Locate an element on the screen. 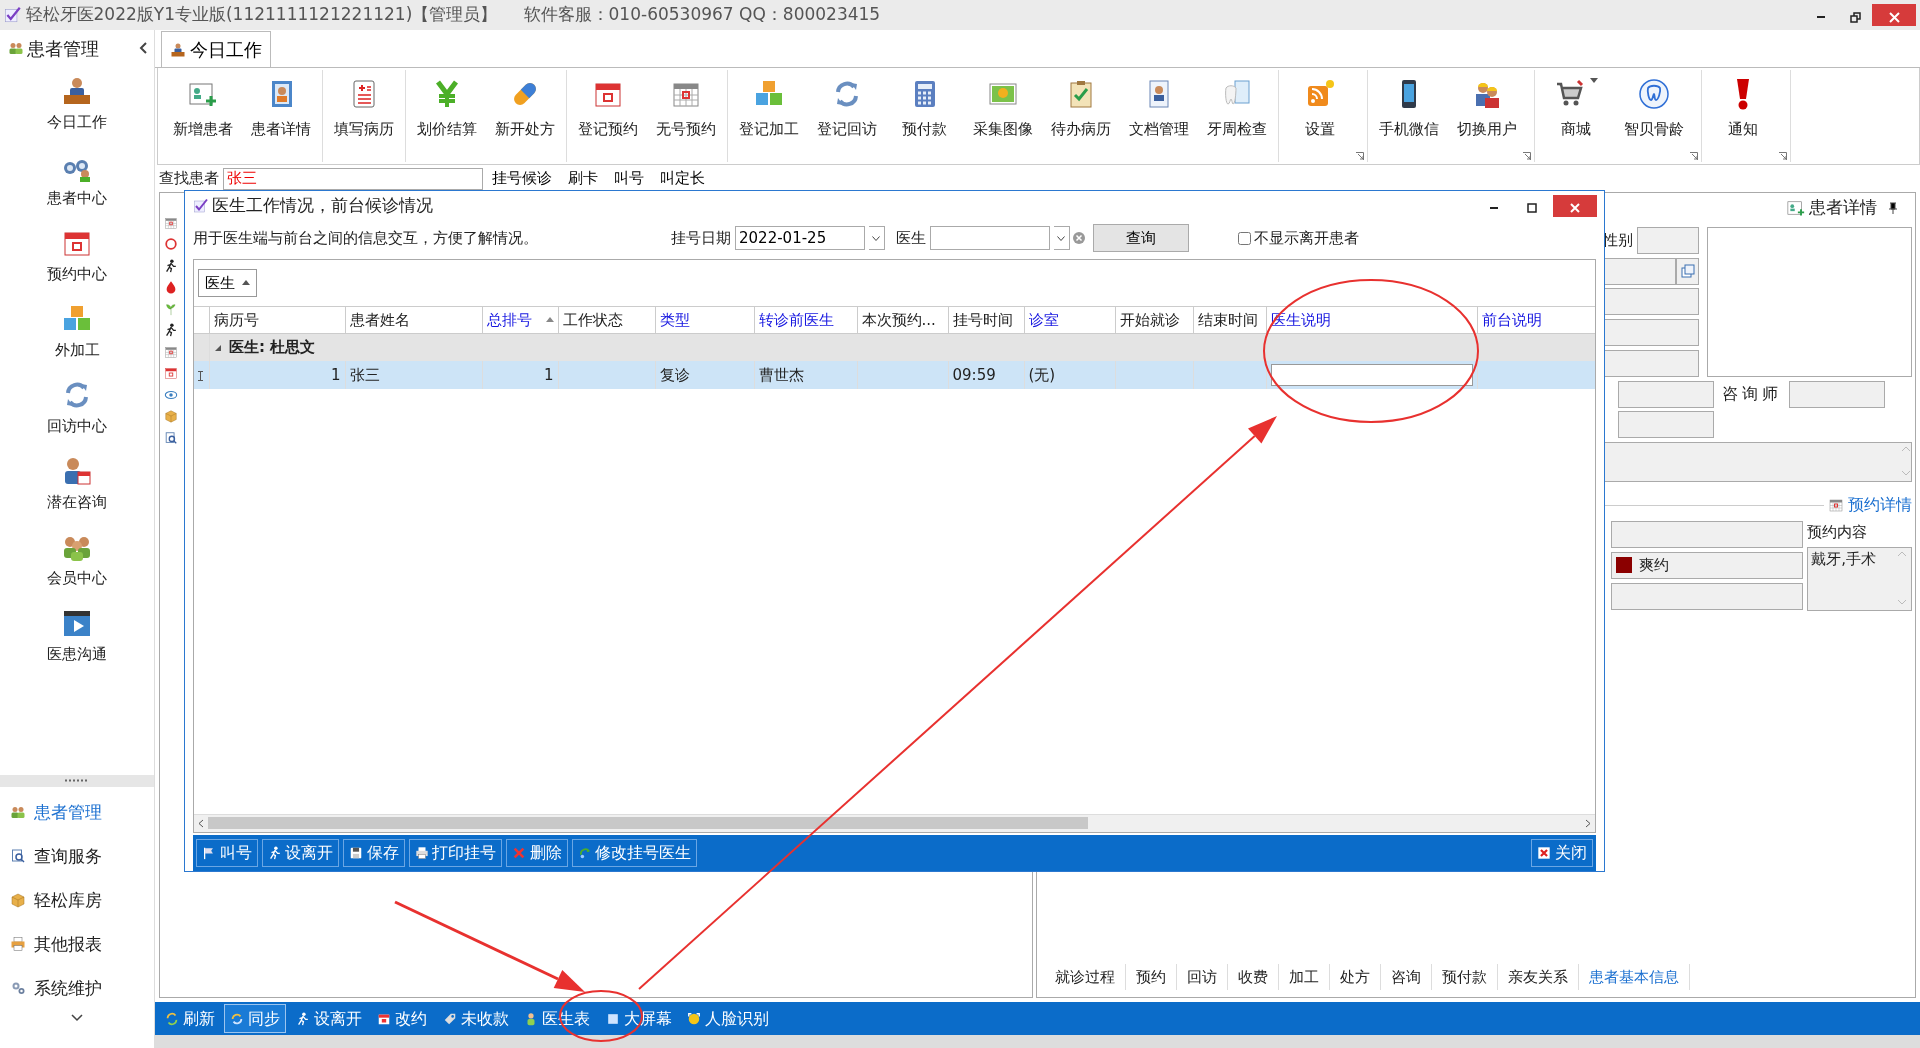  toolbar-button: 叫号 is located at coordinates (628, 178).